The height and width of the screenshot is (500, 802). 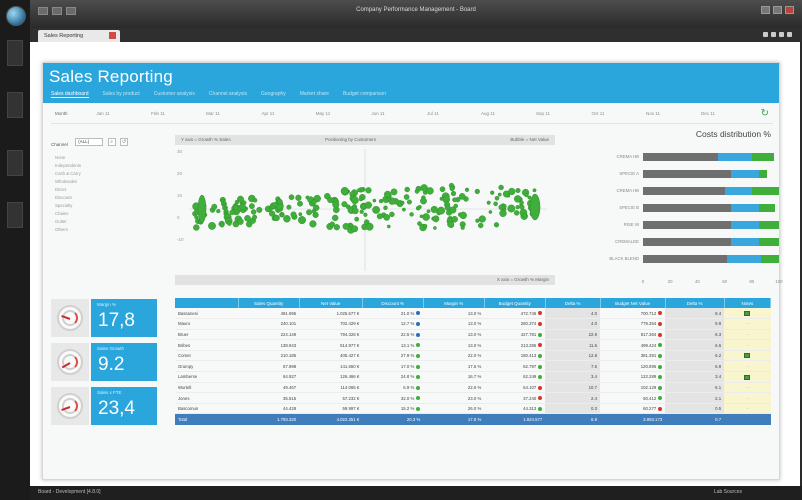 What do you see at coordinates (348, 419) in the screenshot?
I see `cell-value: 4.022.351 €` at bounding box center [348, 419].